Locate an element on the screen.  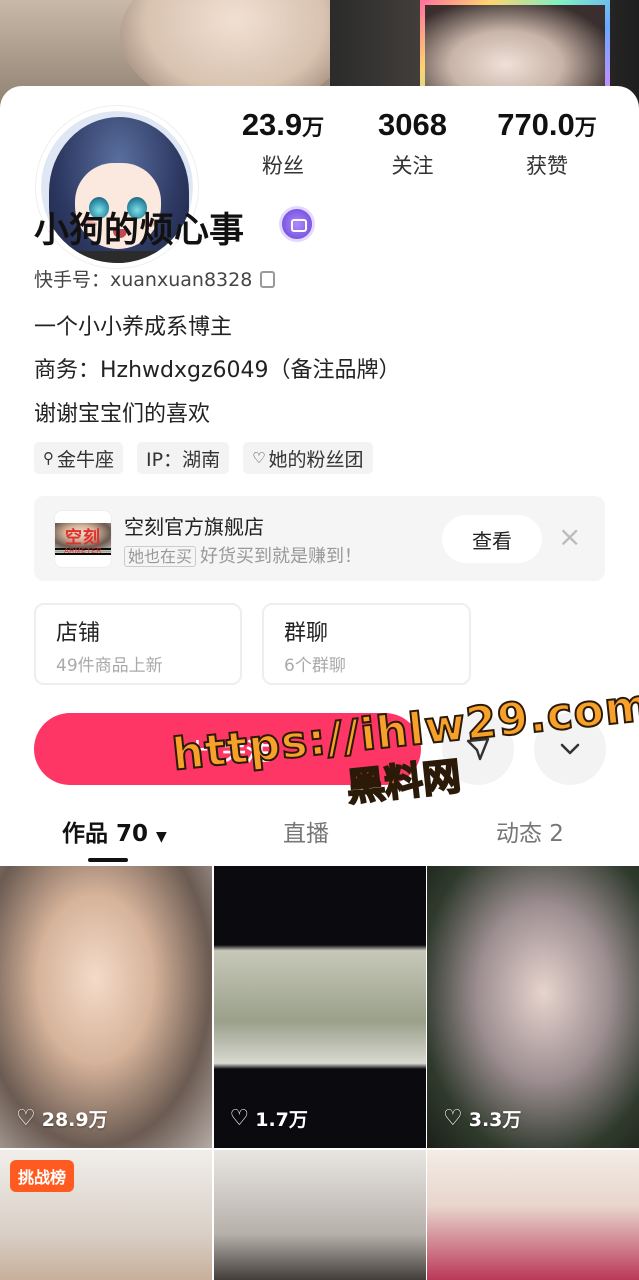
send-message-button is located at coordinates (478, 749).